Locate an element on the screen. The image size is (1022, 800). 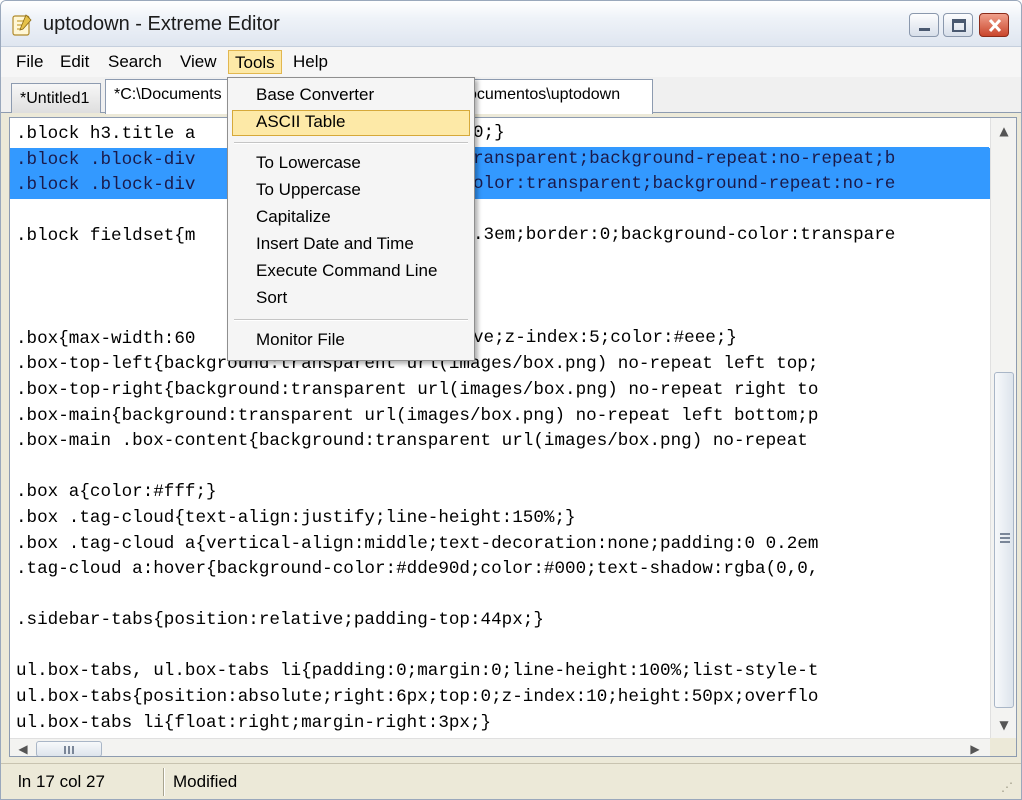
menu-item-base-converter: Base Converter is located at coordinates (351, 96).